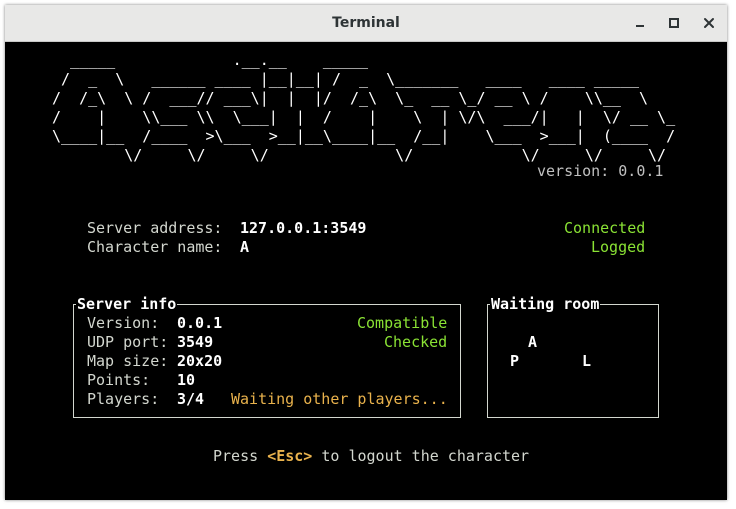 Image resolution: width=736 pixels, height=509 pixels. What do you see at coordinates (640, 23) in the screenshot?
I see `minimize-button` at bounding box center [640, 23].